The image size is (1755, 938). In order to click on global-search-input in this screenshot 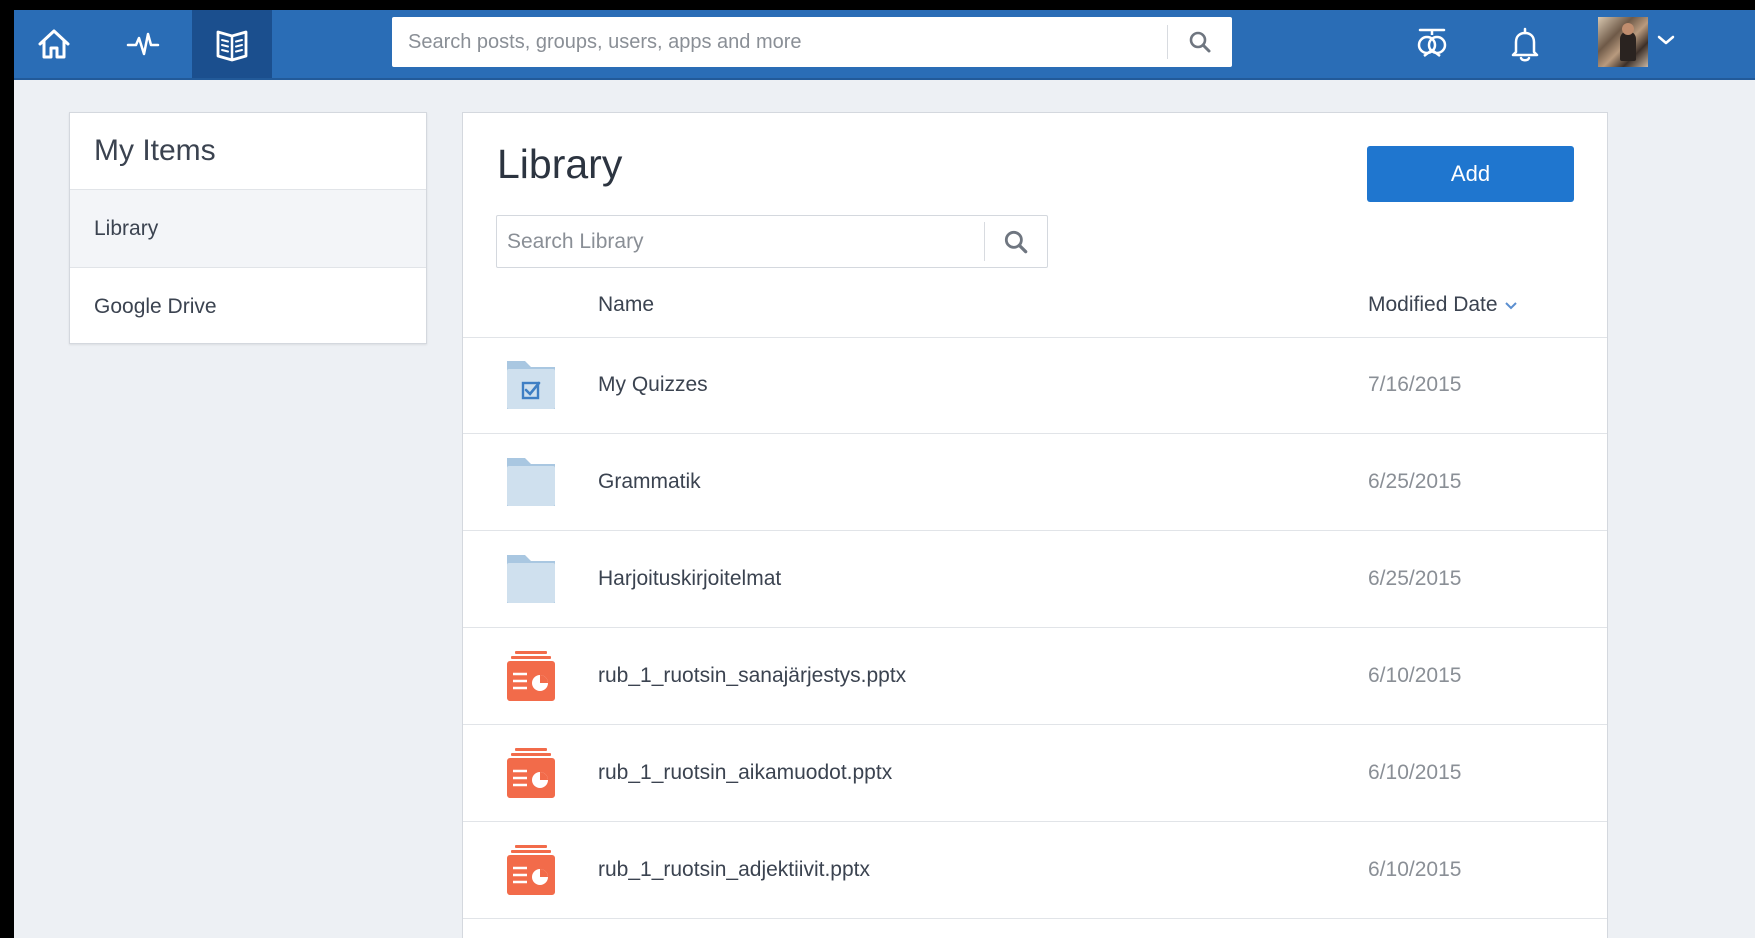, I will do `click(772, 42)`.